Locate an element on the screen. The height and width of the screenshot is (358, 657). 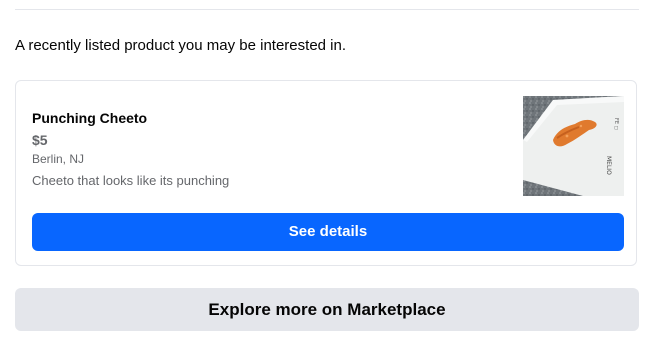
listing-price: $5 is located at coordinates (40, 140).